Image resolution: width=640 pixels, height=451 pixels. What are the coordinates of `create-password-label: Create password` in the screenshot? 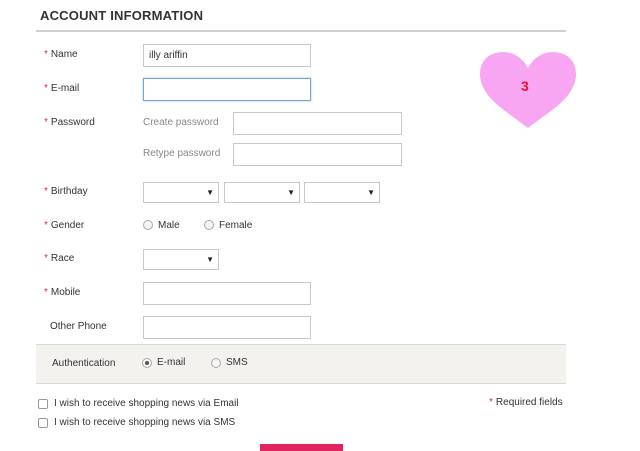 It's located at (181, 122).